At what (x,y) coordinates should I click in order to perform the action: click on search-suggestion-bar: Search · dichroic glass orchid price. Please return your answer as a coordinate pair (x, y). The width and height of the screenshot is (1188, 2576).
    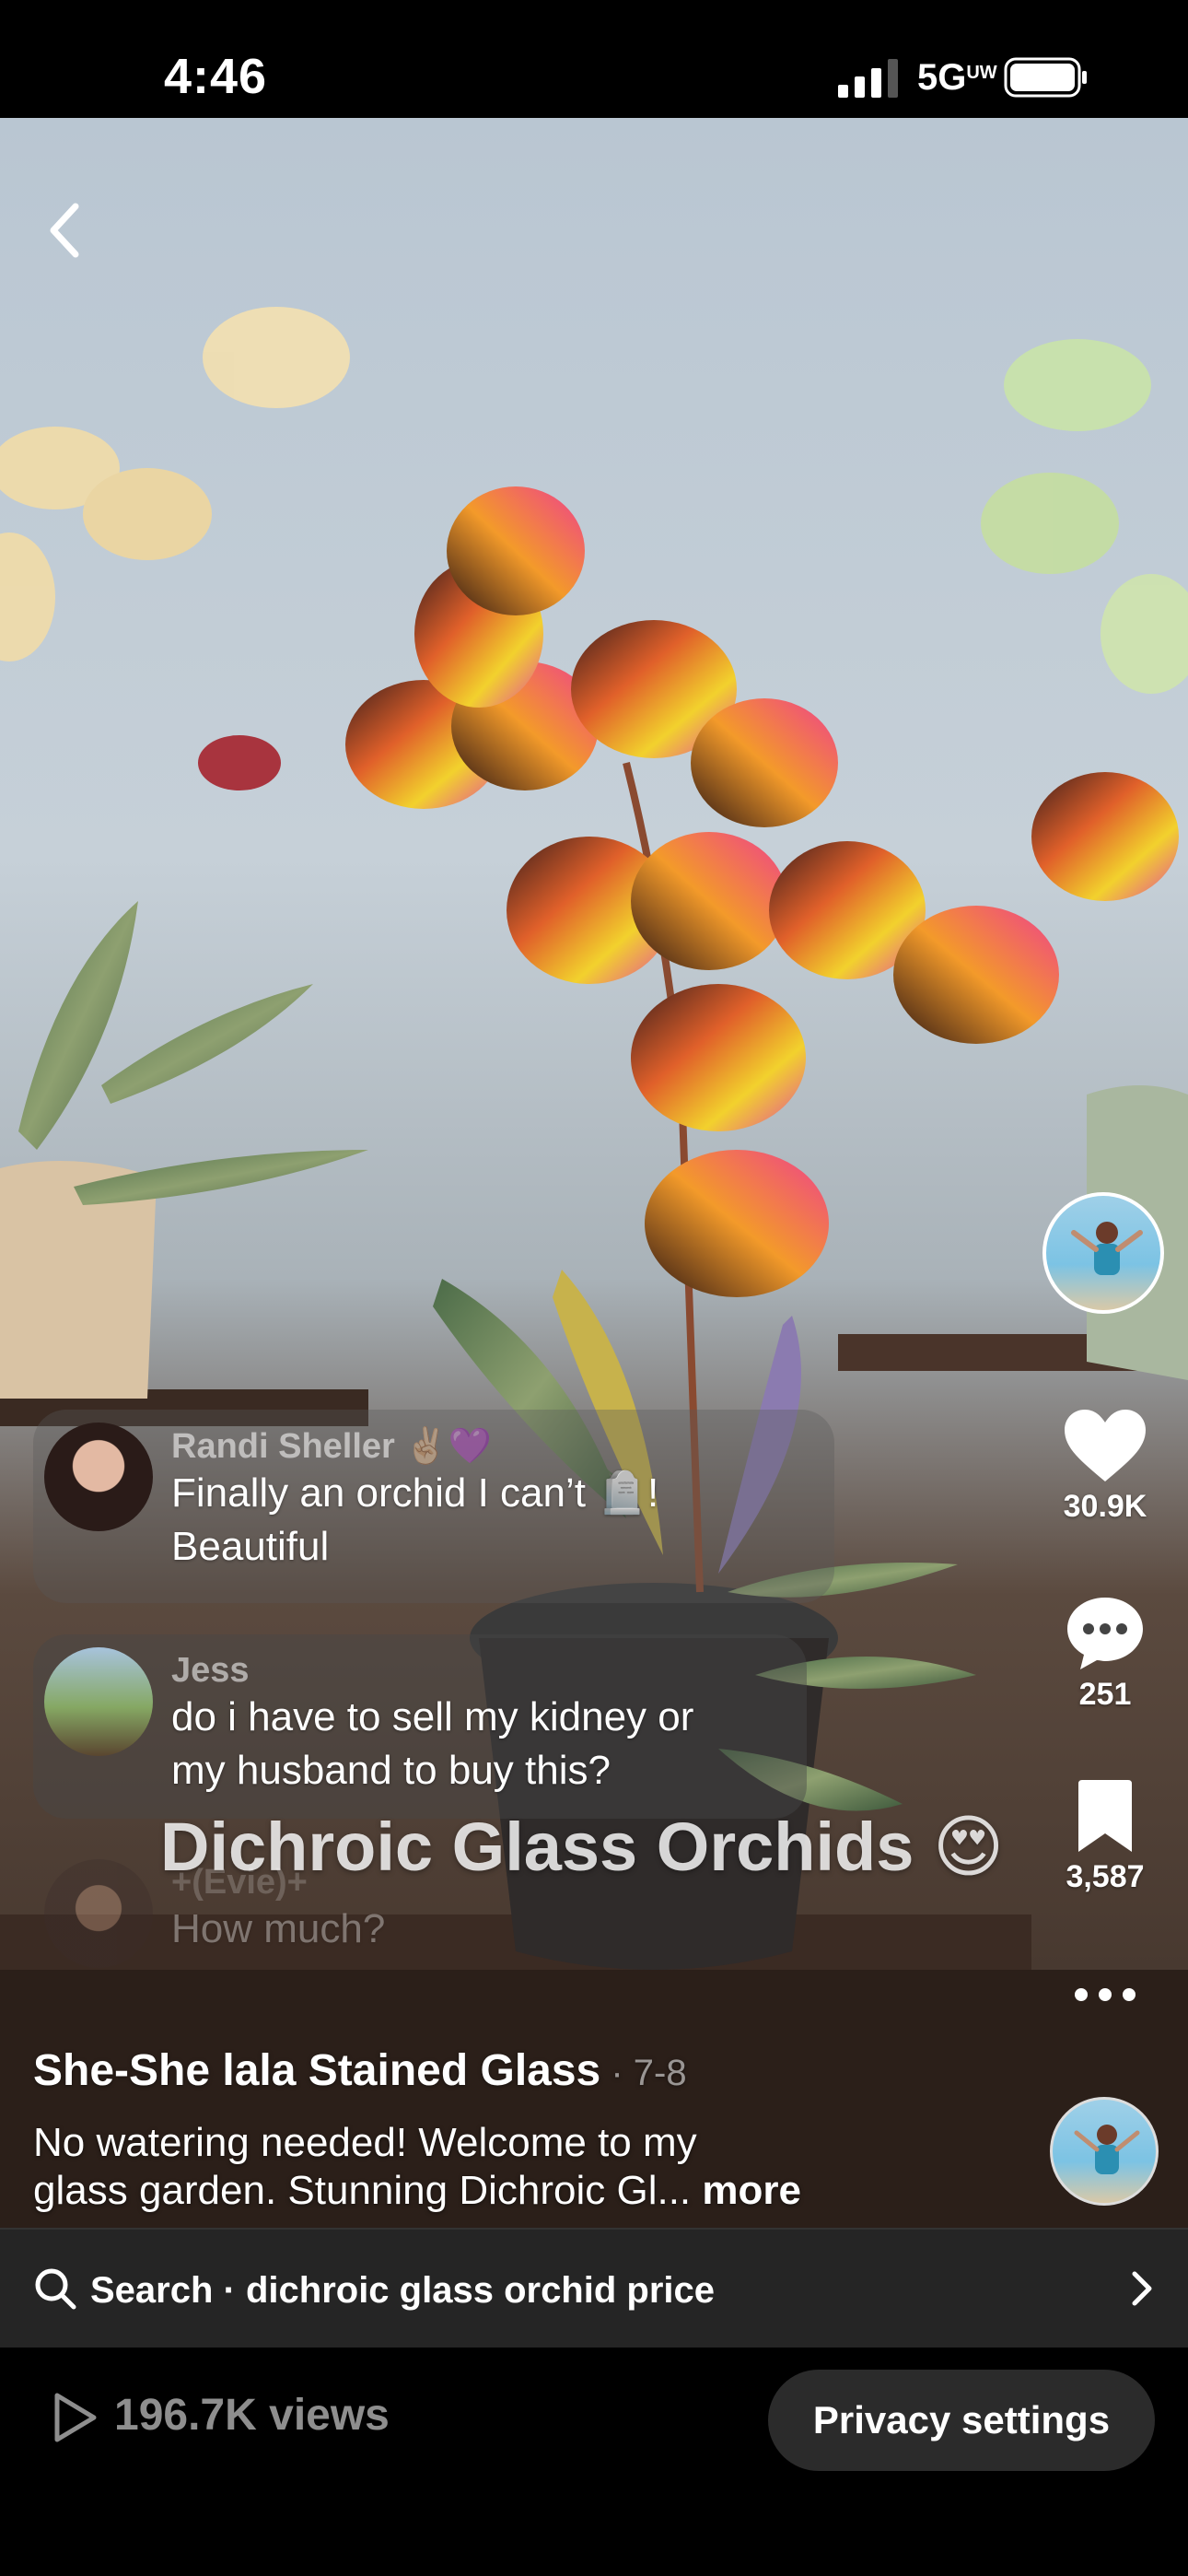
    Looking at the image, I should click on (594, 2288).